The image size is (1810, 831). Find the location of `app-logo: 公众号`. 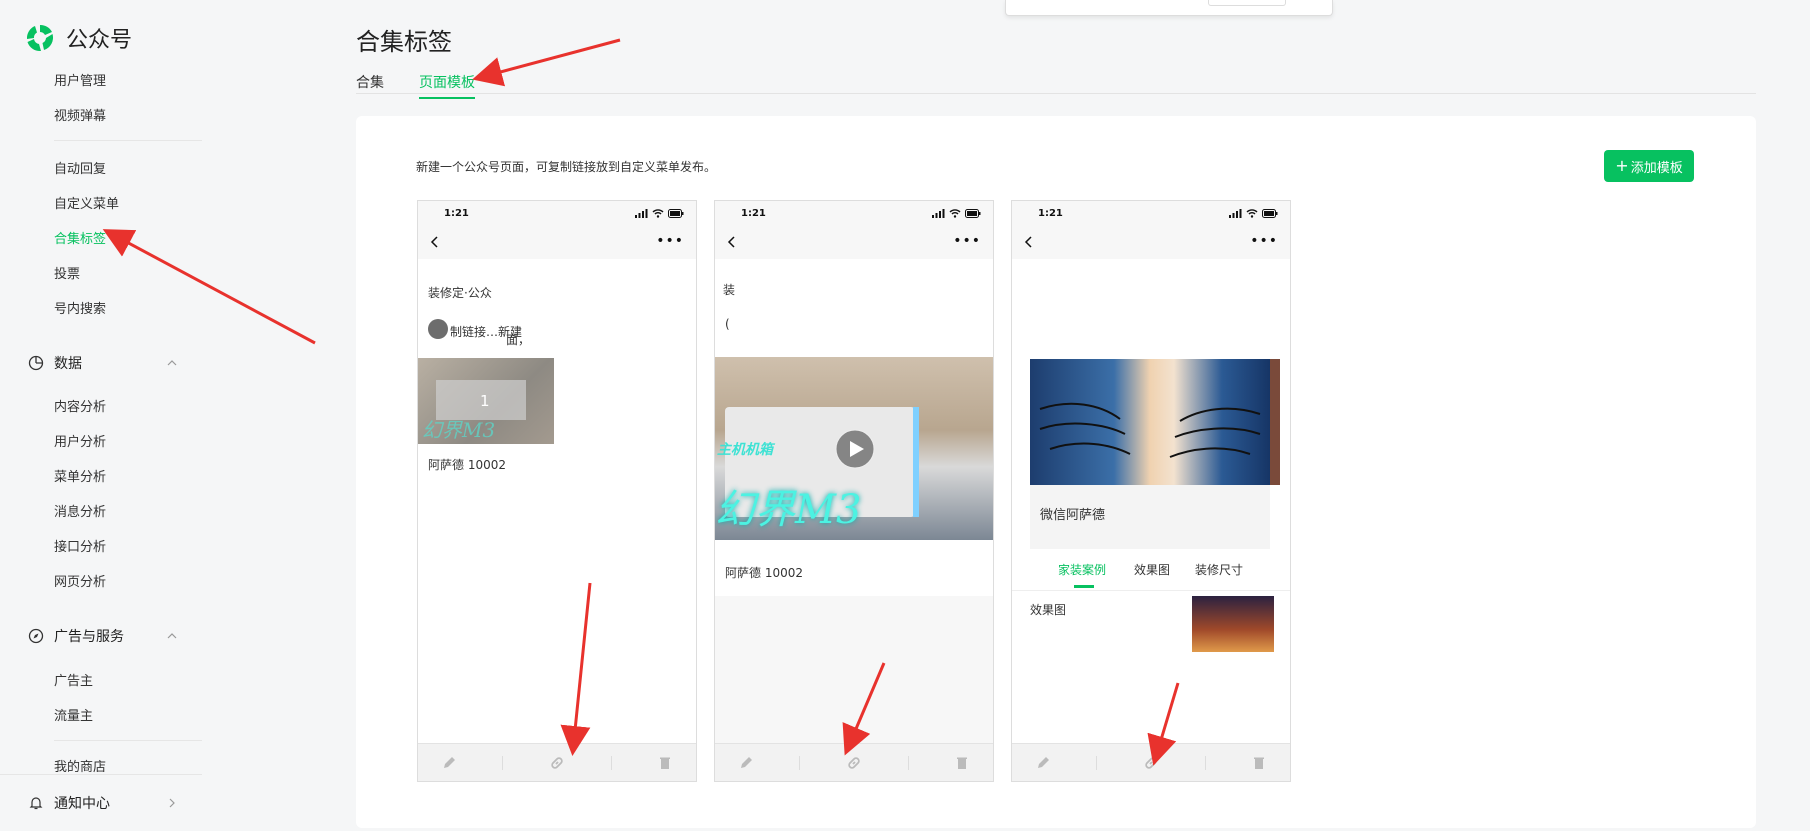

app-logo: 公众号 is located at coordinates (78, 38).